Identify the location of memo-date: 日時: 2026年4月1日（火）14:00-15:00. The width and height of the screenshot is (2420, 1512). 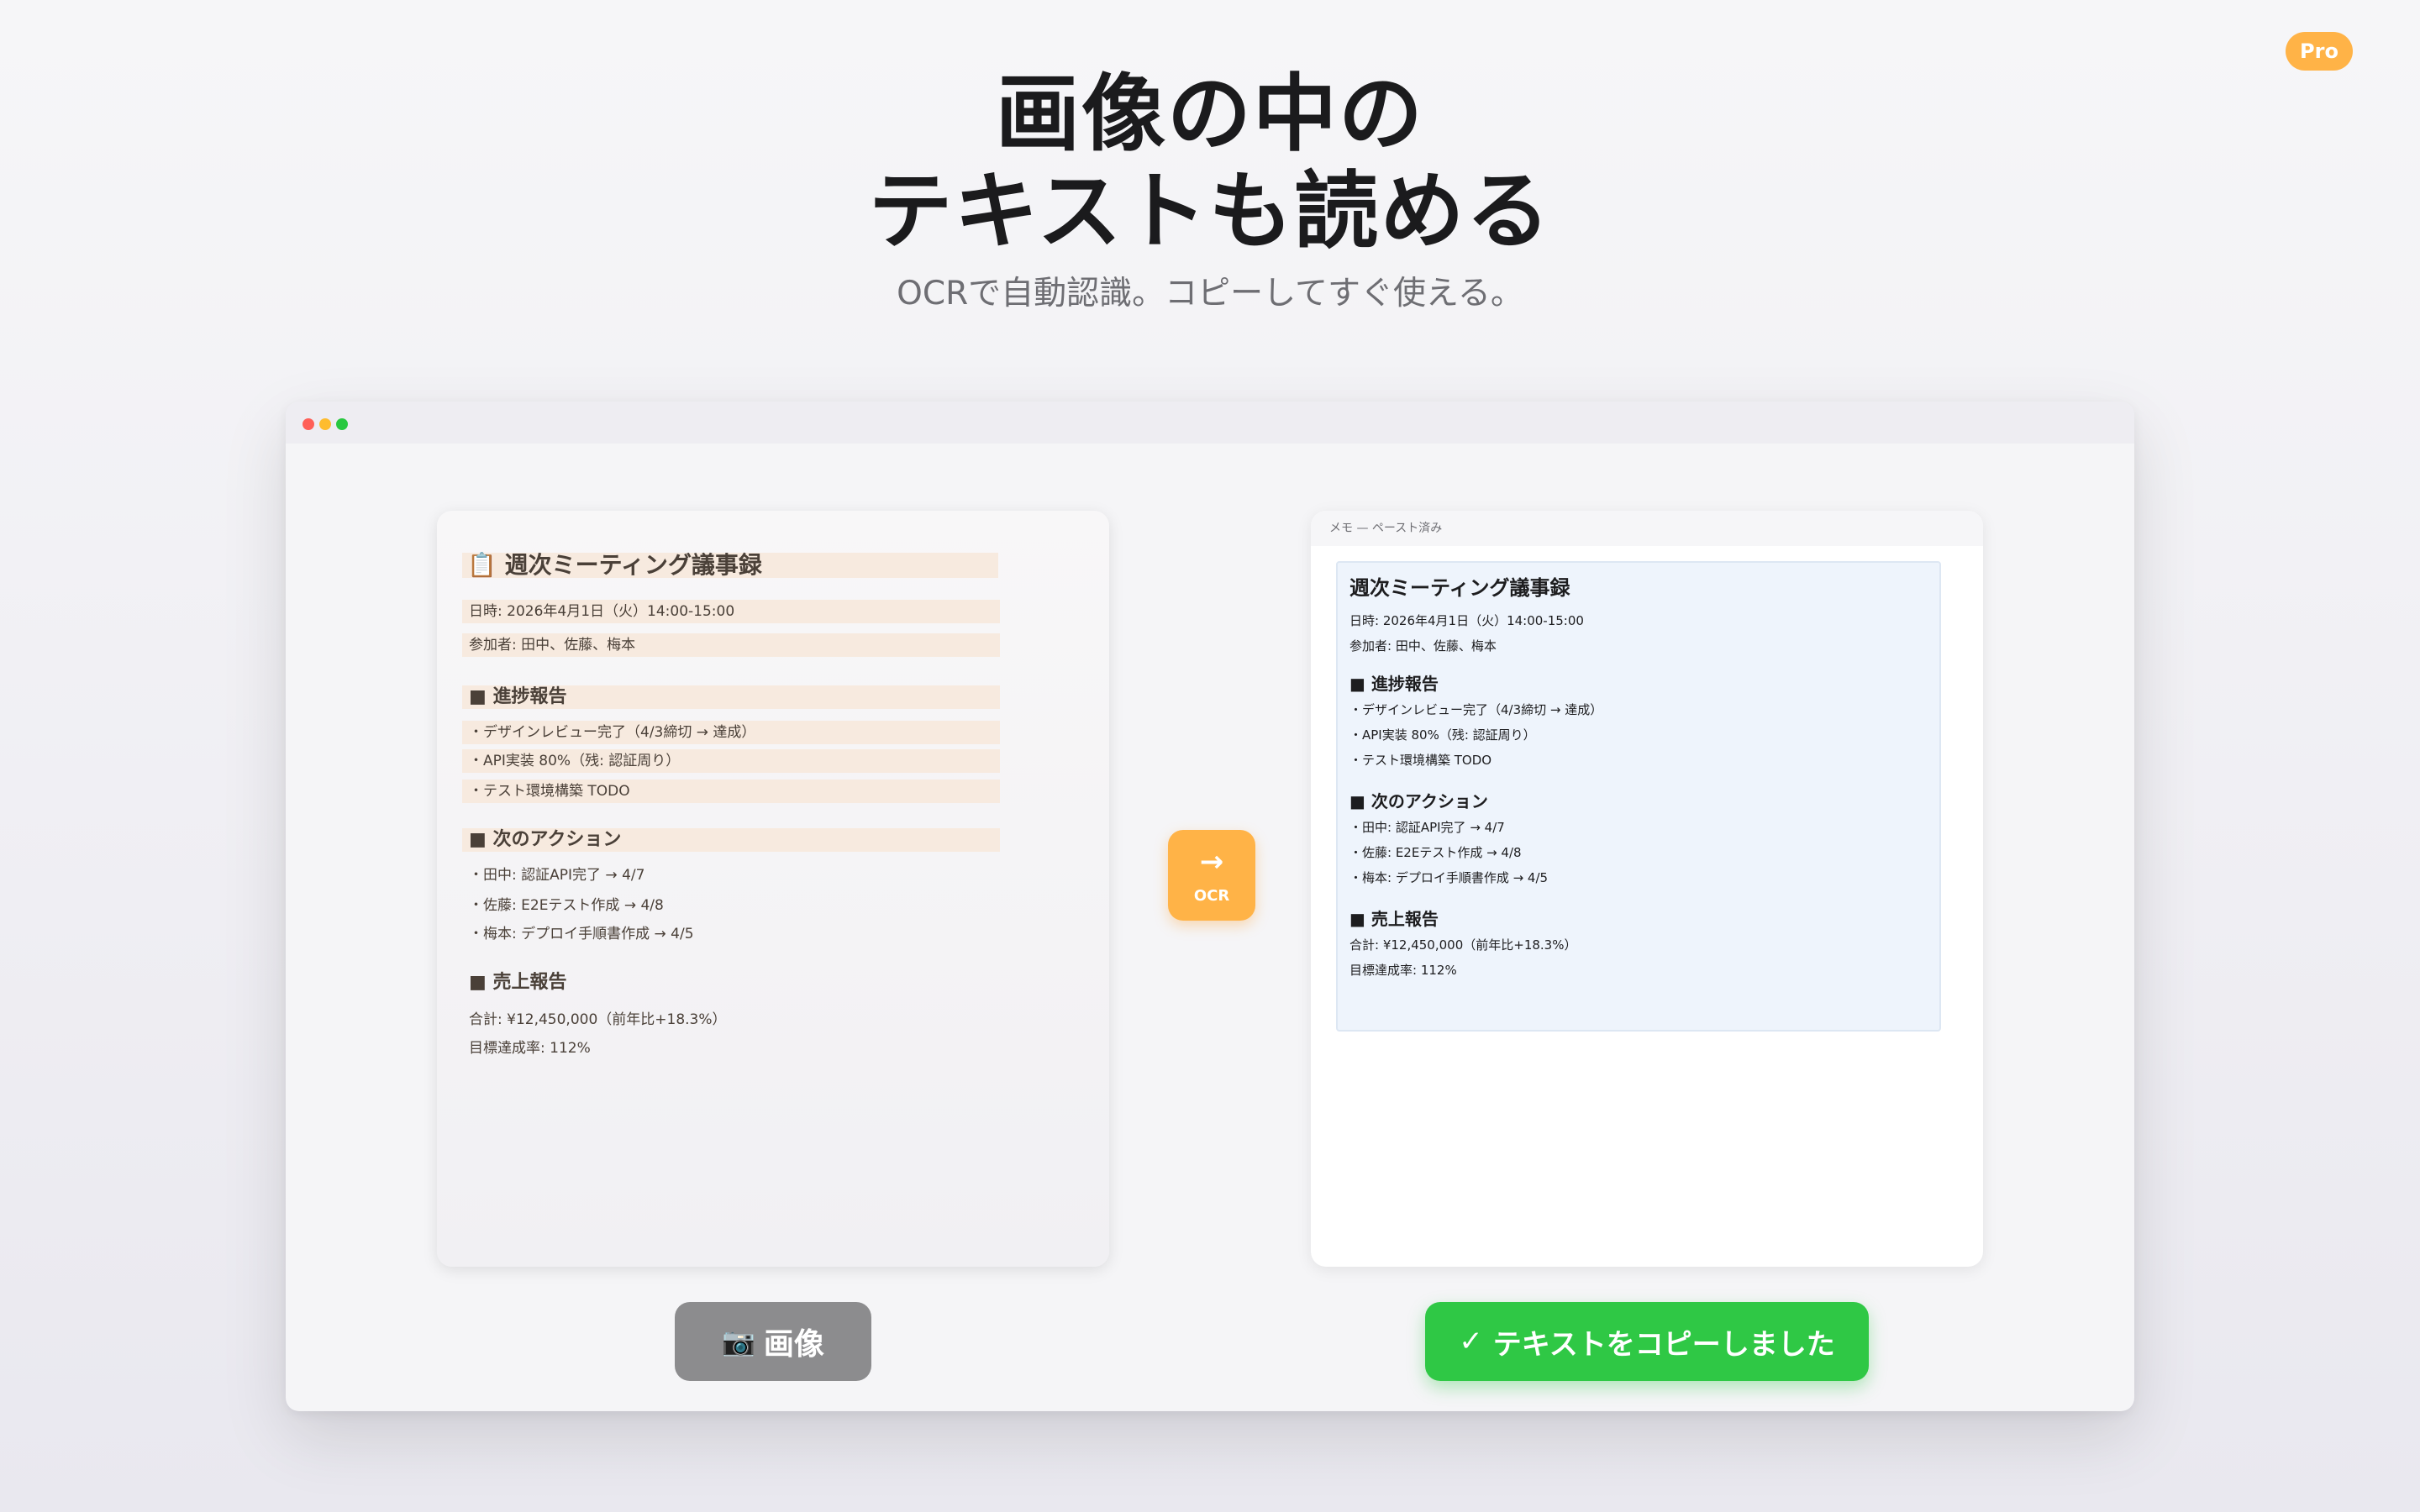
(1467, 620).